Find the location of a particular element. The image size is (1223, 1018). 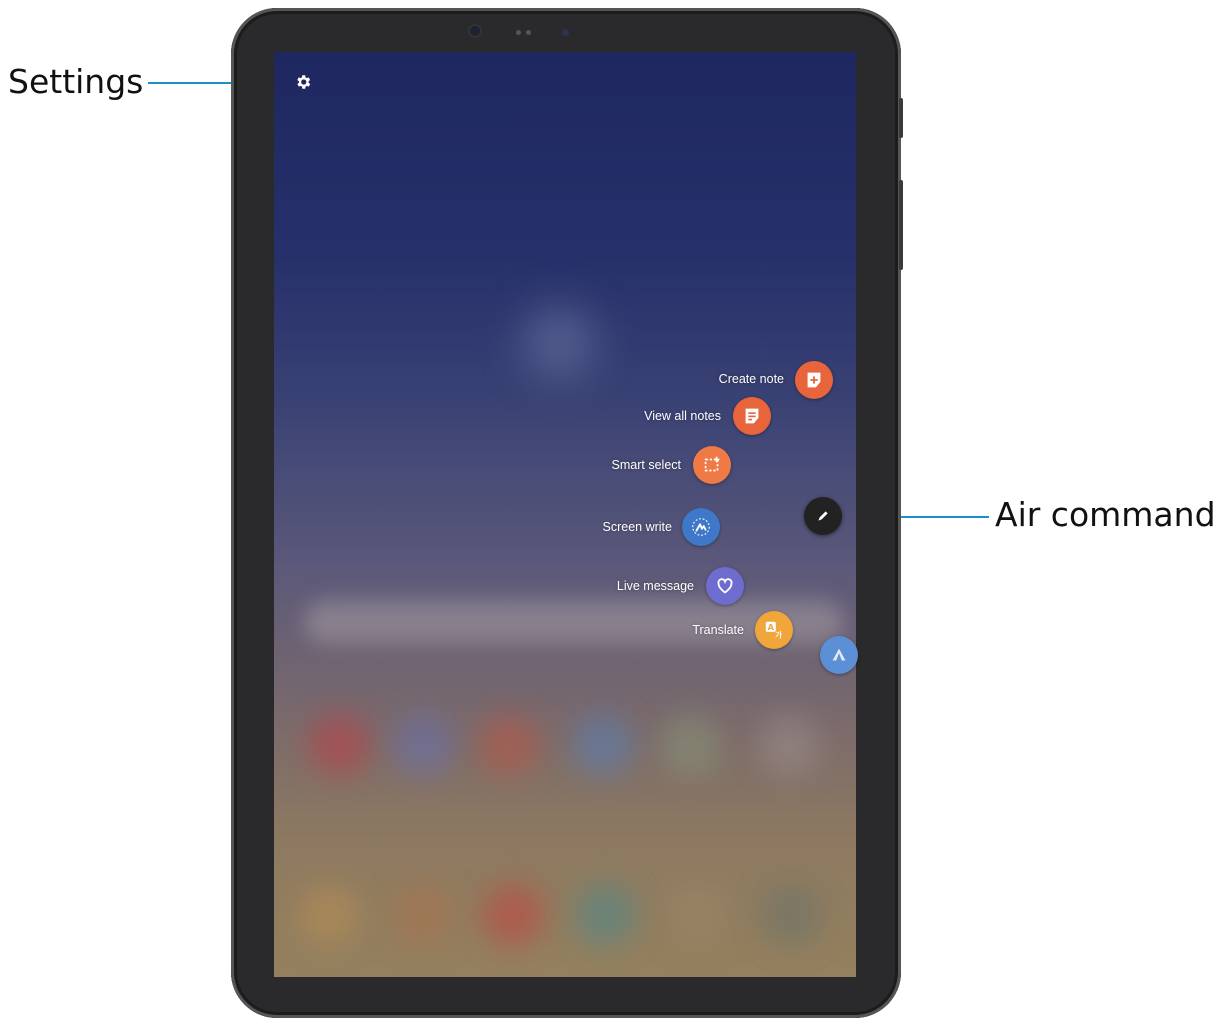

translate-icon: A 가 is located at coordinates (773, 630).